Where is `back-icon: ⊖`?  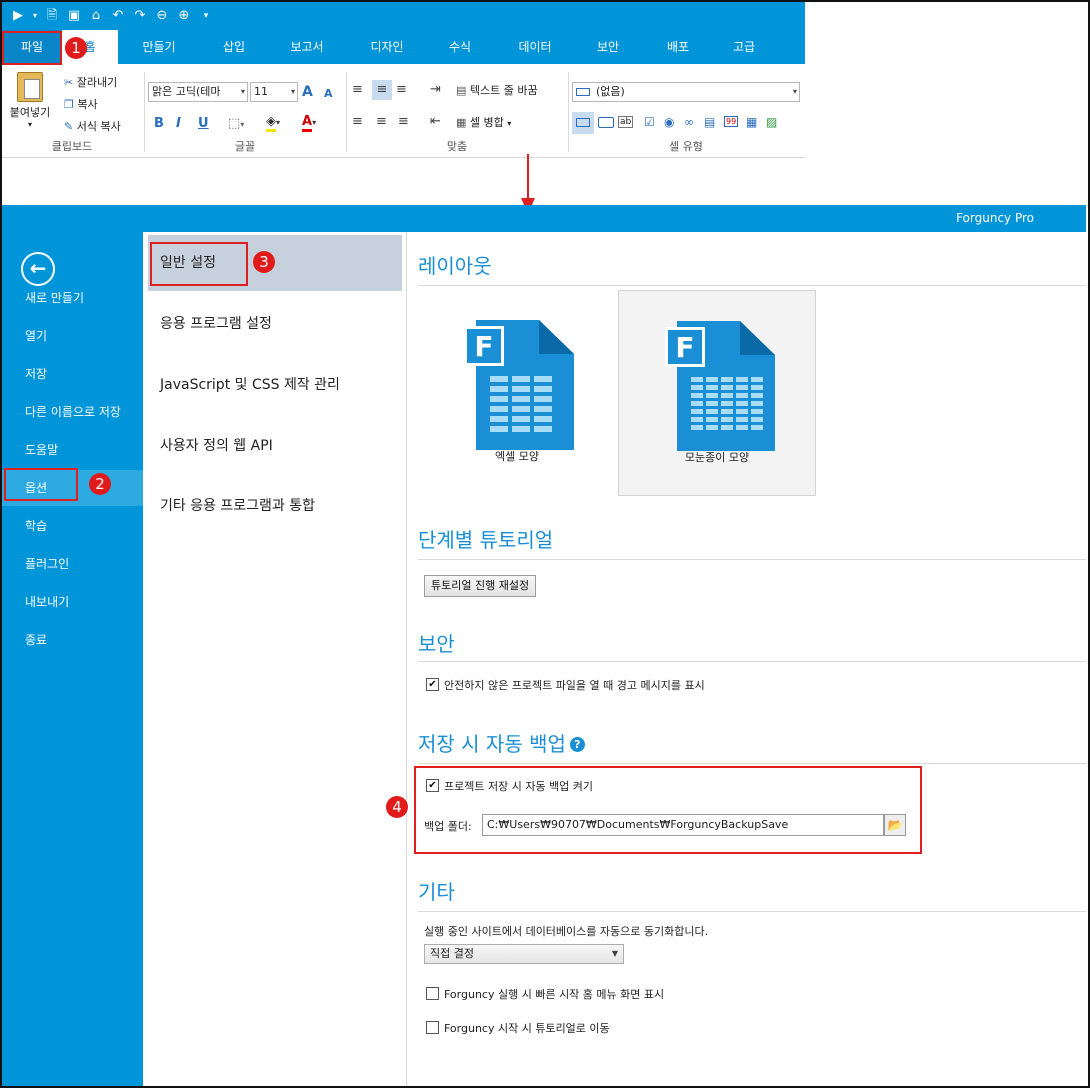 back-icon: ⊖ is located at coordinates (162, 16).